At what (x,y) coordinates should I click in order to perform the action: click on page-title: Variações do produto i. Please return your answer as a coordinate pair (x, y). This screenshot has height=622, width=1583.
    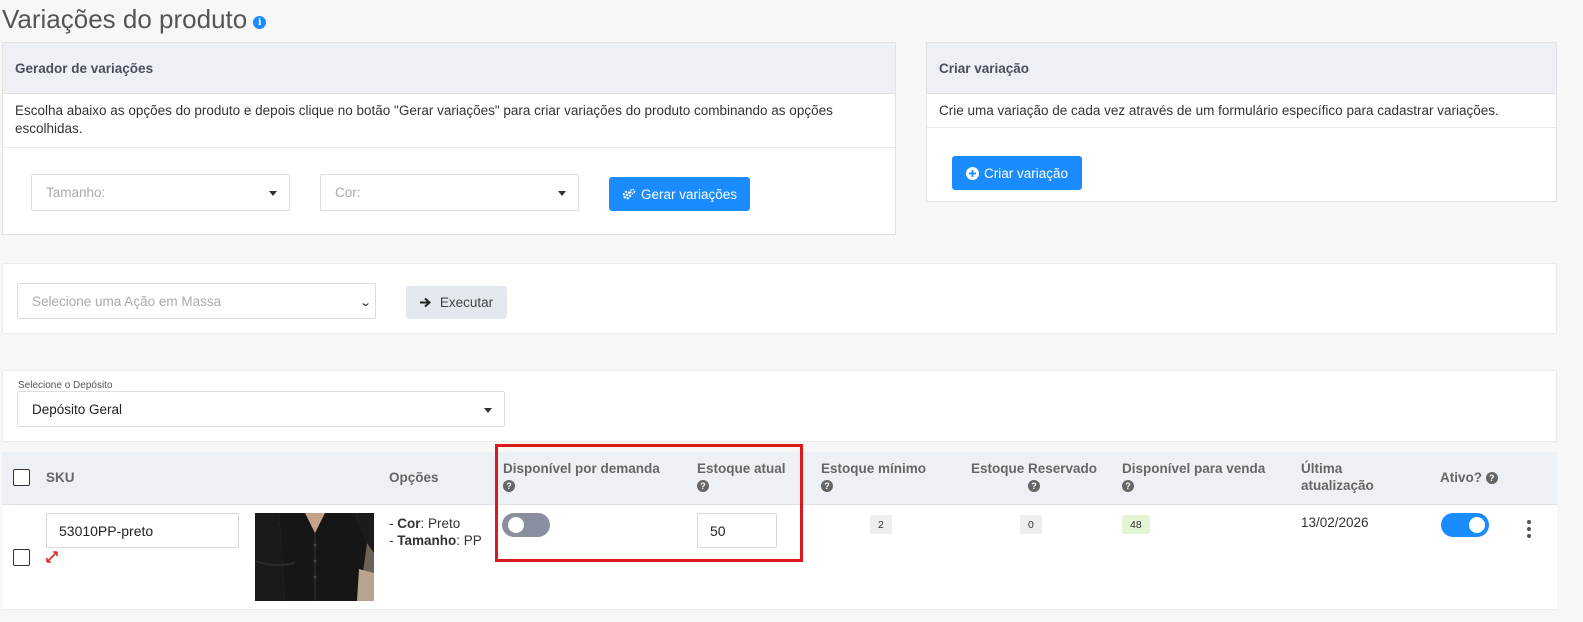
    Looking at the image, I should click on (134, 19).